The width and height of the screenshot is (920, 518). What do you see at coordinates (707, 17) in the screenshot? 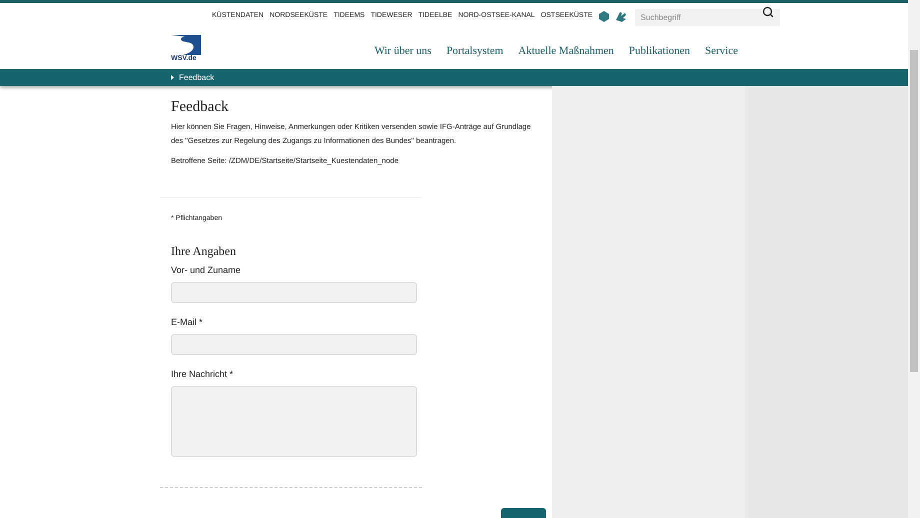
I see `search-field: Suchbegriff` at bounding box center [707, 17].